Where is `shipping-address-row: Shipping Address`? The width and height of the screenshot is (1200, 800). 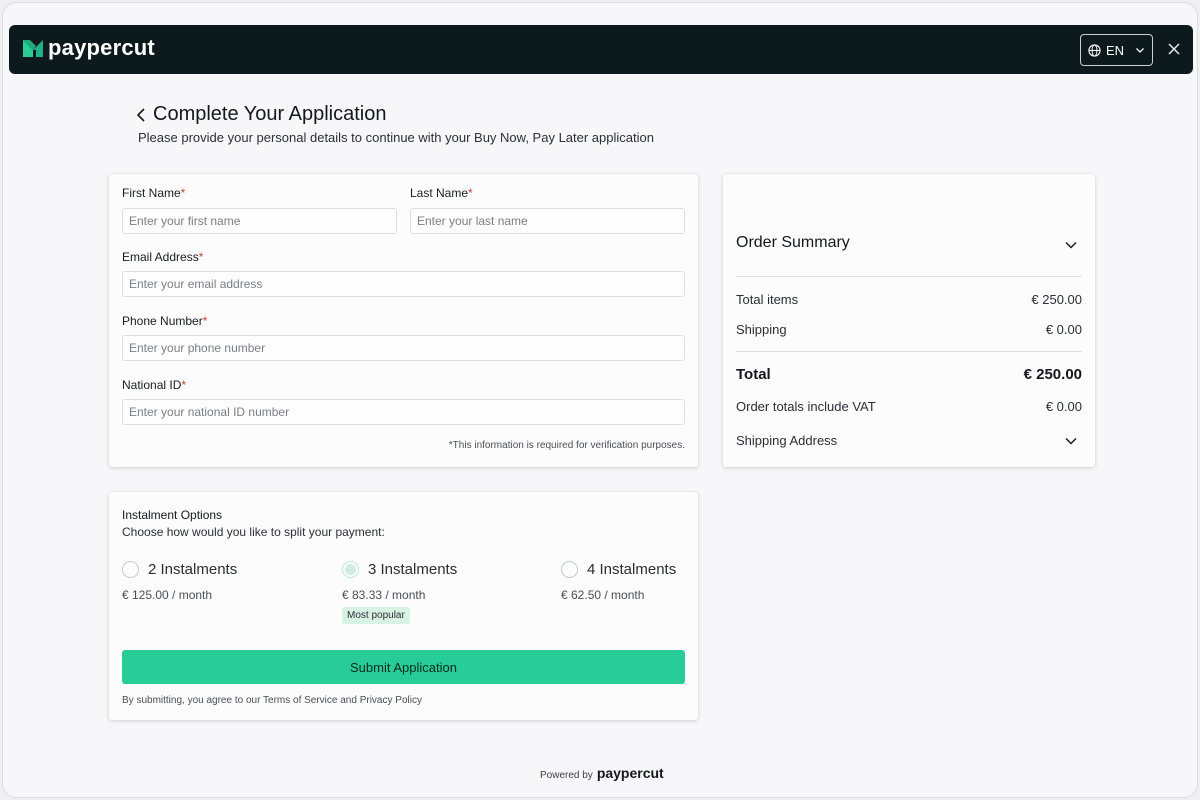
shipping-address-row: Shipping Address is located at coordinates (909, 440).